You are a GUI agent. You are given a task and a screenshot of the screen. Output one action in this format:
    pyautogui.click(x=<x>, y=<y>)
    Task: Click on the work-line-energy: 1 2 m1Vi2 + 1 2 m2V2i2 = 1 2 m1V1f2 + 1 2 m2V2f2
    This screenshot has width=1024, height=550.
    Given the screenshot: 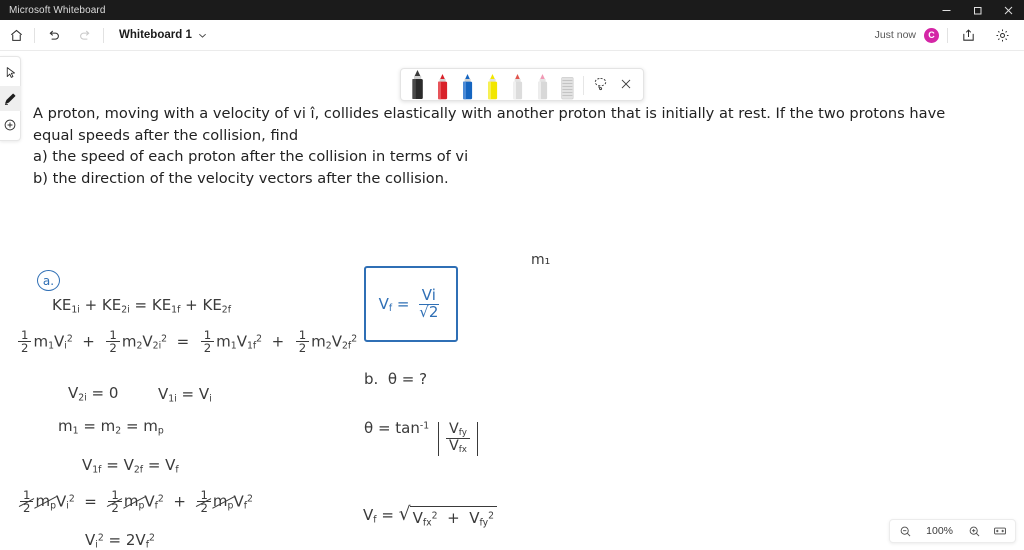 What is the action you would take?
    pyautogui.click(x=186, y=342)
    